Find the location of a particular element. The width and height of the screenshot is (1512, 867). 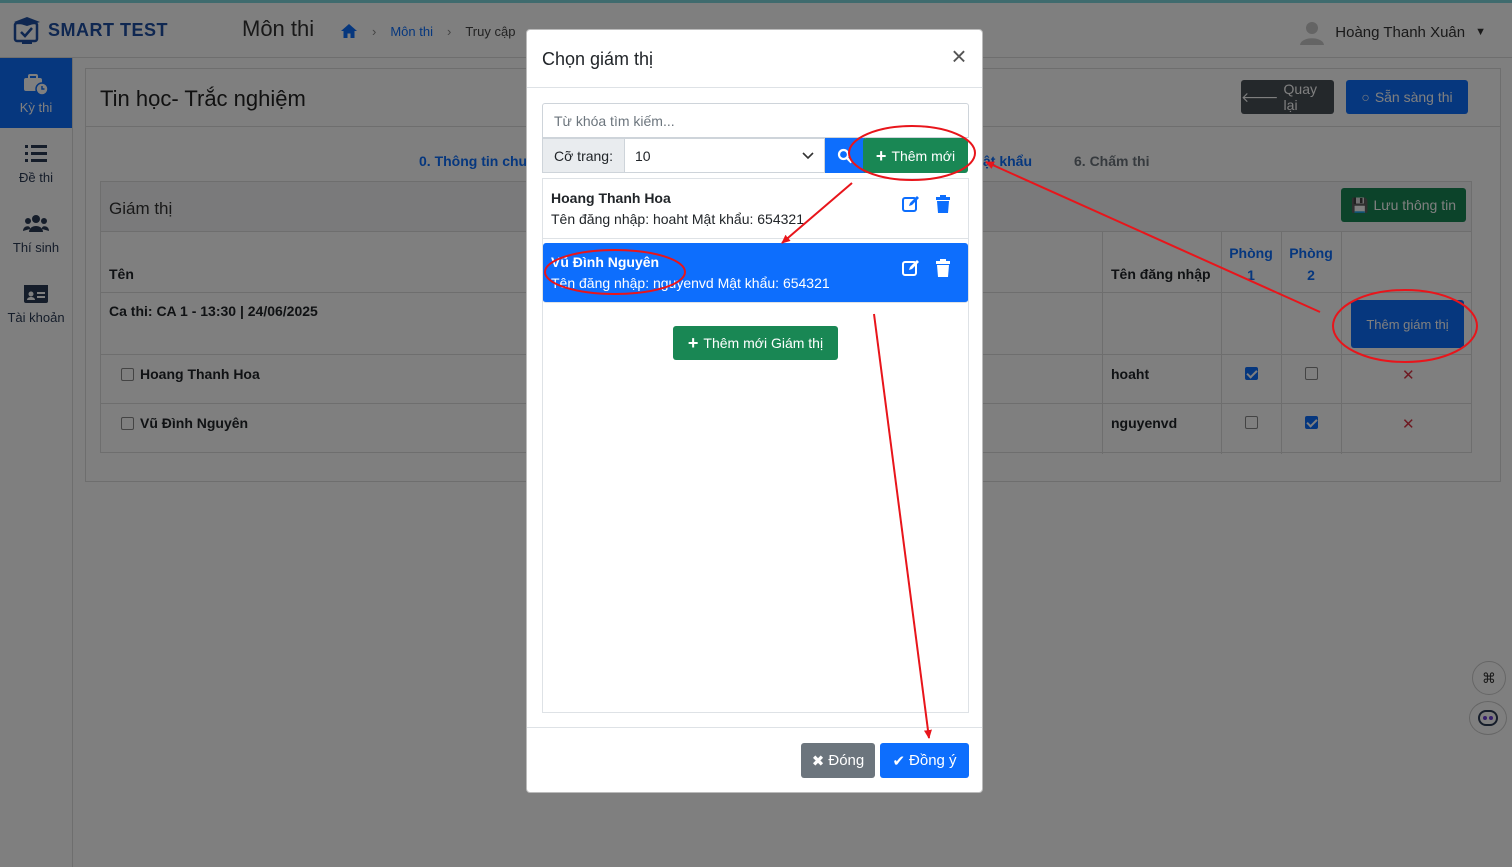

add-new-button: + Thêm mới is located at coordinates (915, 155).